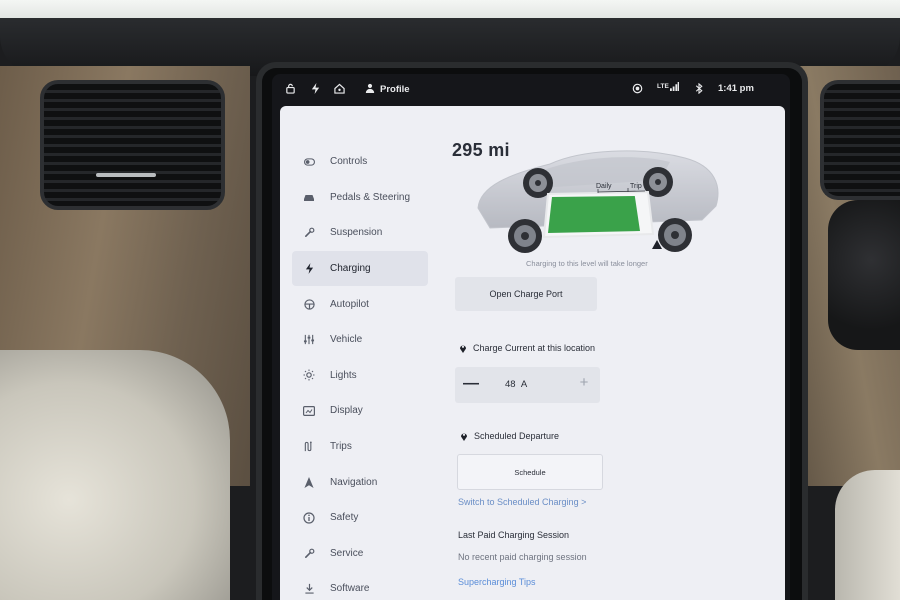 The height and width of the screenshot is (600, 900). What do you see at coordinates (637, 89) in the screenshot?
I see `camera-icon` at bounding box center [637, 89].